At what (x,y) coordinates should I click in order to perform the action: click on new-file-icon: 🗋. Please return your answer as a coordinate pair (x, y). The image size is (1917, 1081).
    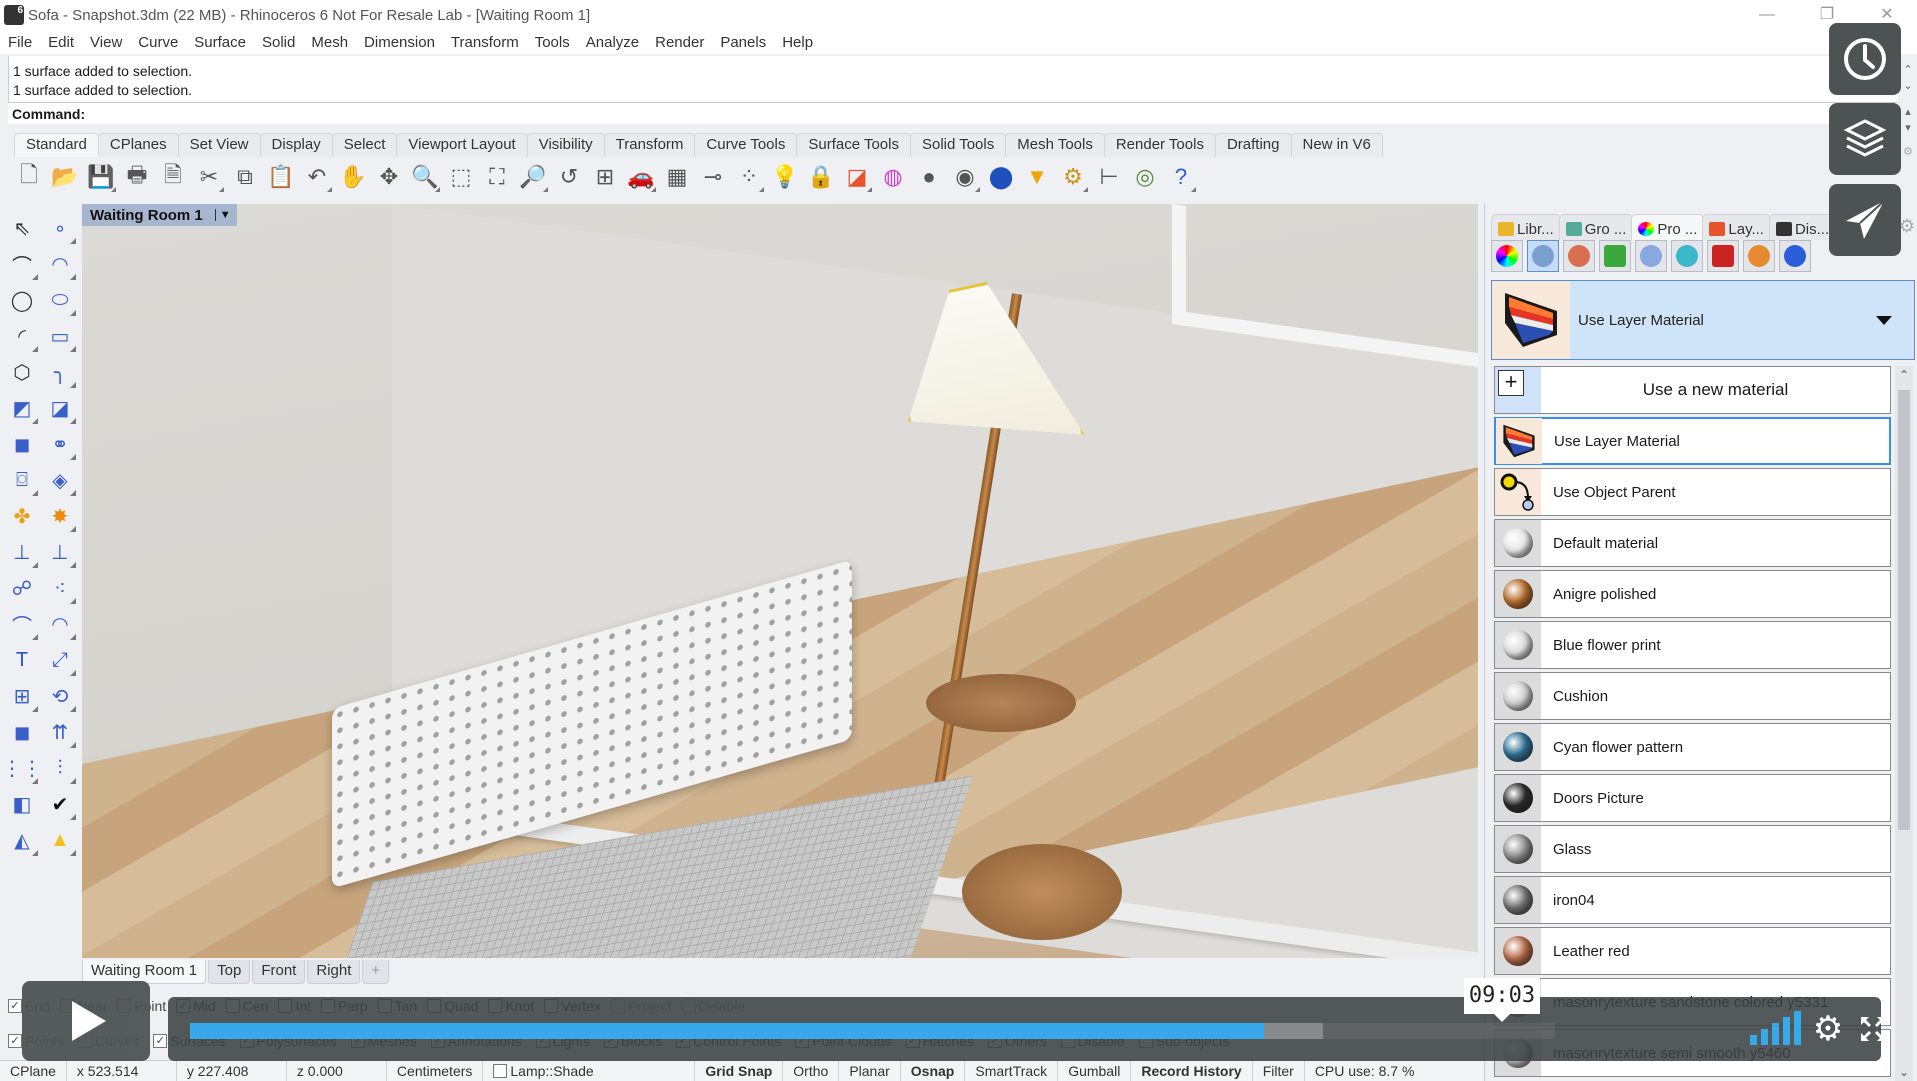
    Looking at the image, I should click on (29, 177).